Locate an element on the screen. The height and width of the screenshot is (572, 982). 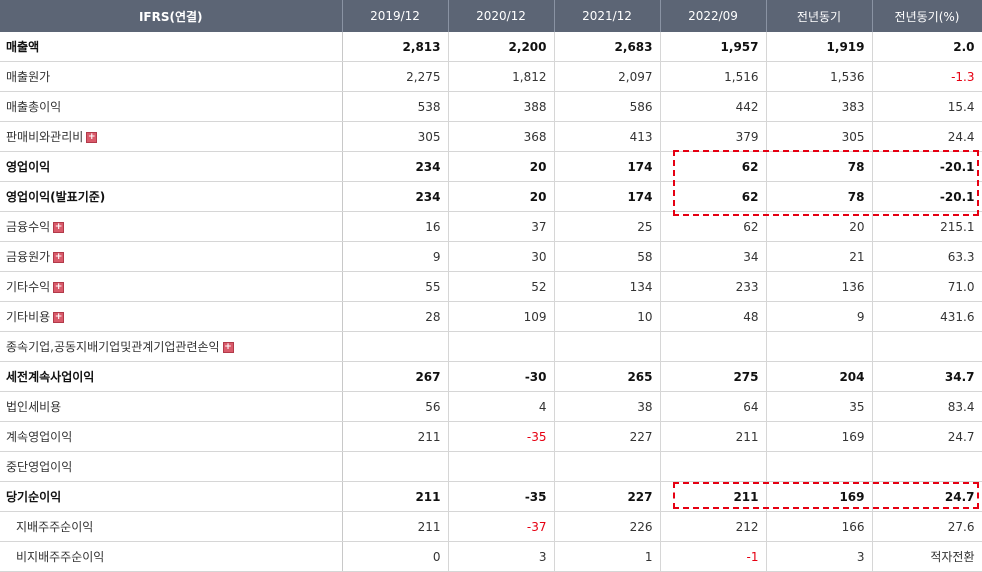
cell-value: 166 is located at coordinates (819, 526).